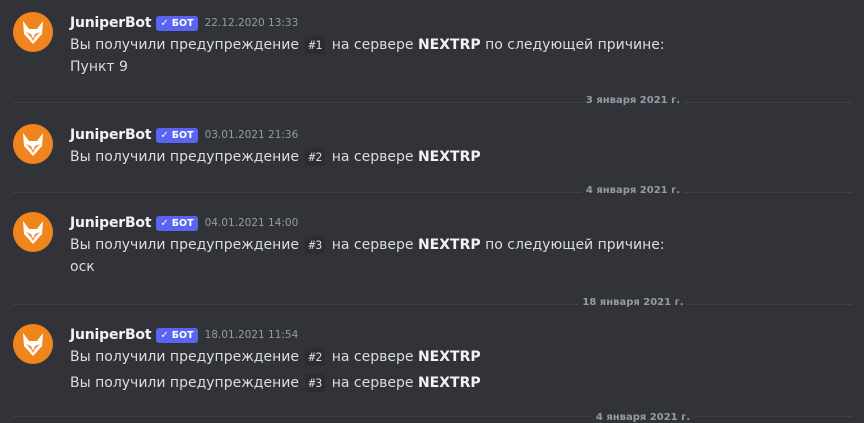 This screenshot has height=423, width=864. I want to click on timestamp: 03.01.2021 21:36, so click(252, 135).